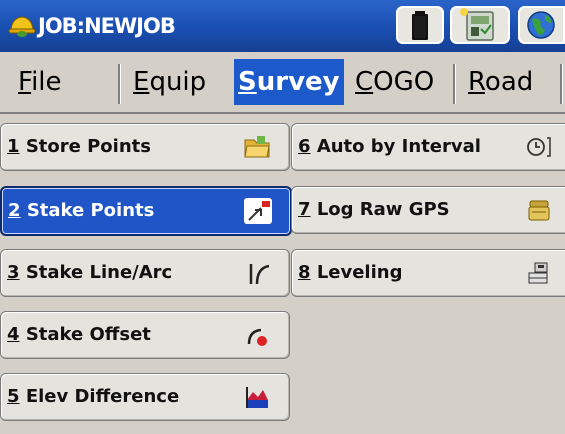  What do you see at coordinates (40, 82) in the screenshot?
I see `menu-file: File` at bounding box center [40, 82].